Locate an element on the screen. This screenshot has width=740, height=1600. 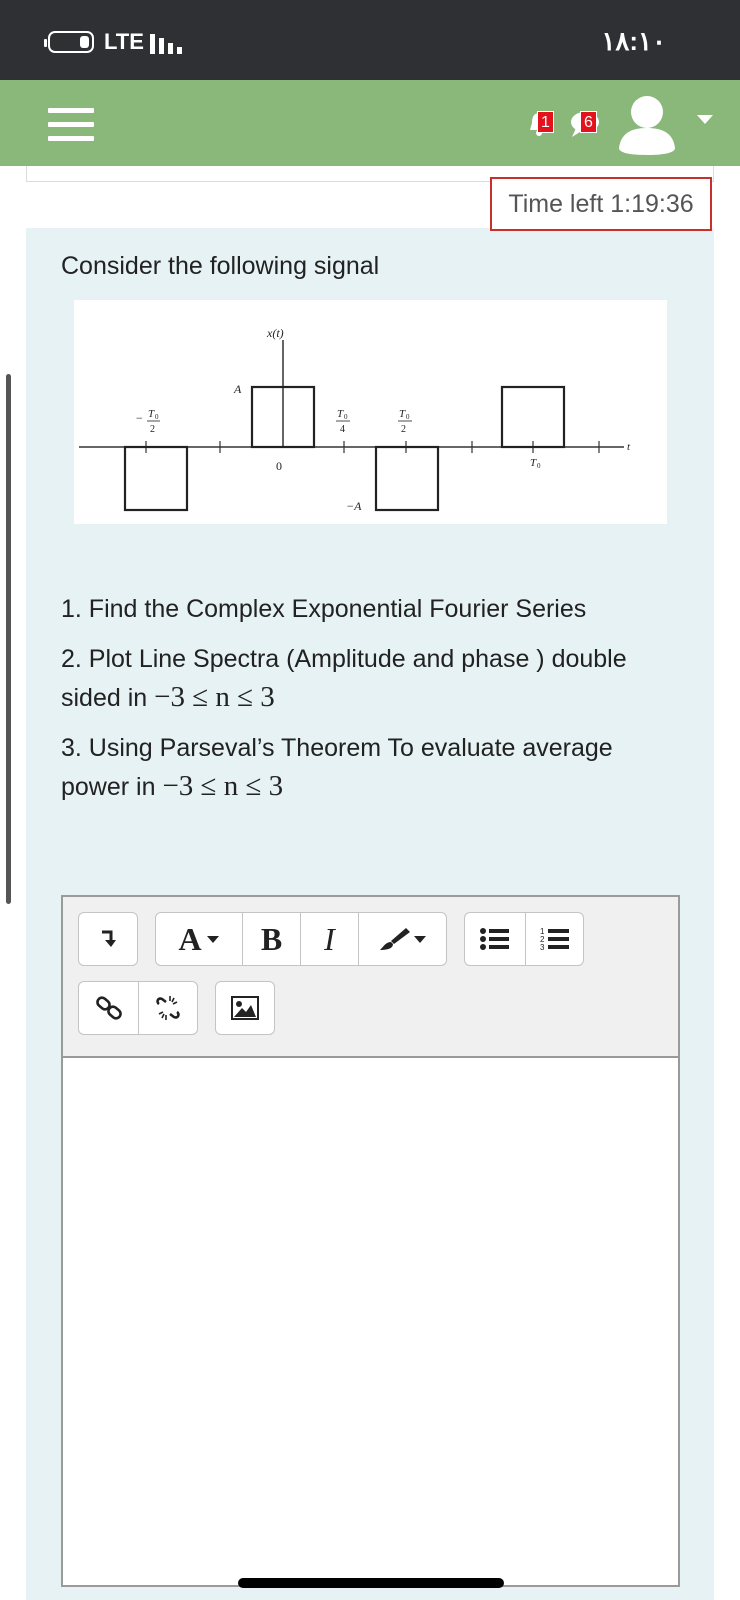
quiz-timer: Time left 1:19:36 is located at coordinates (601, 204).